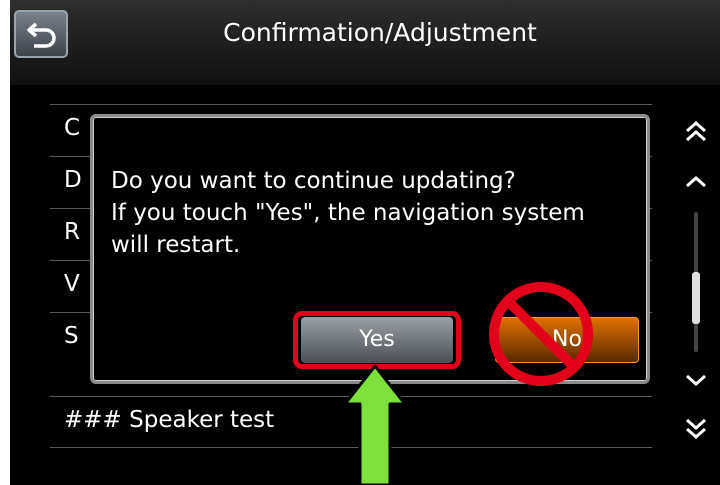 The height and width of the screenshot is (485, 720). Describe the element at coordinates (696, 380) in the screenshot. I see `chevron-down-icon` at that location.